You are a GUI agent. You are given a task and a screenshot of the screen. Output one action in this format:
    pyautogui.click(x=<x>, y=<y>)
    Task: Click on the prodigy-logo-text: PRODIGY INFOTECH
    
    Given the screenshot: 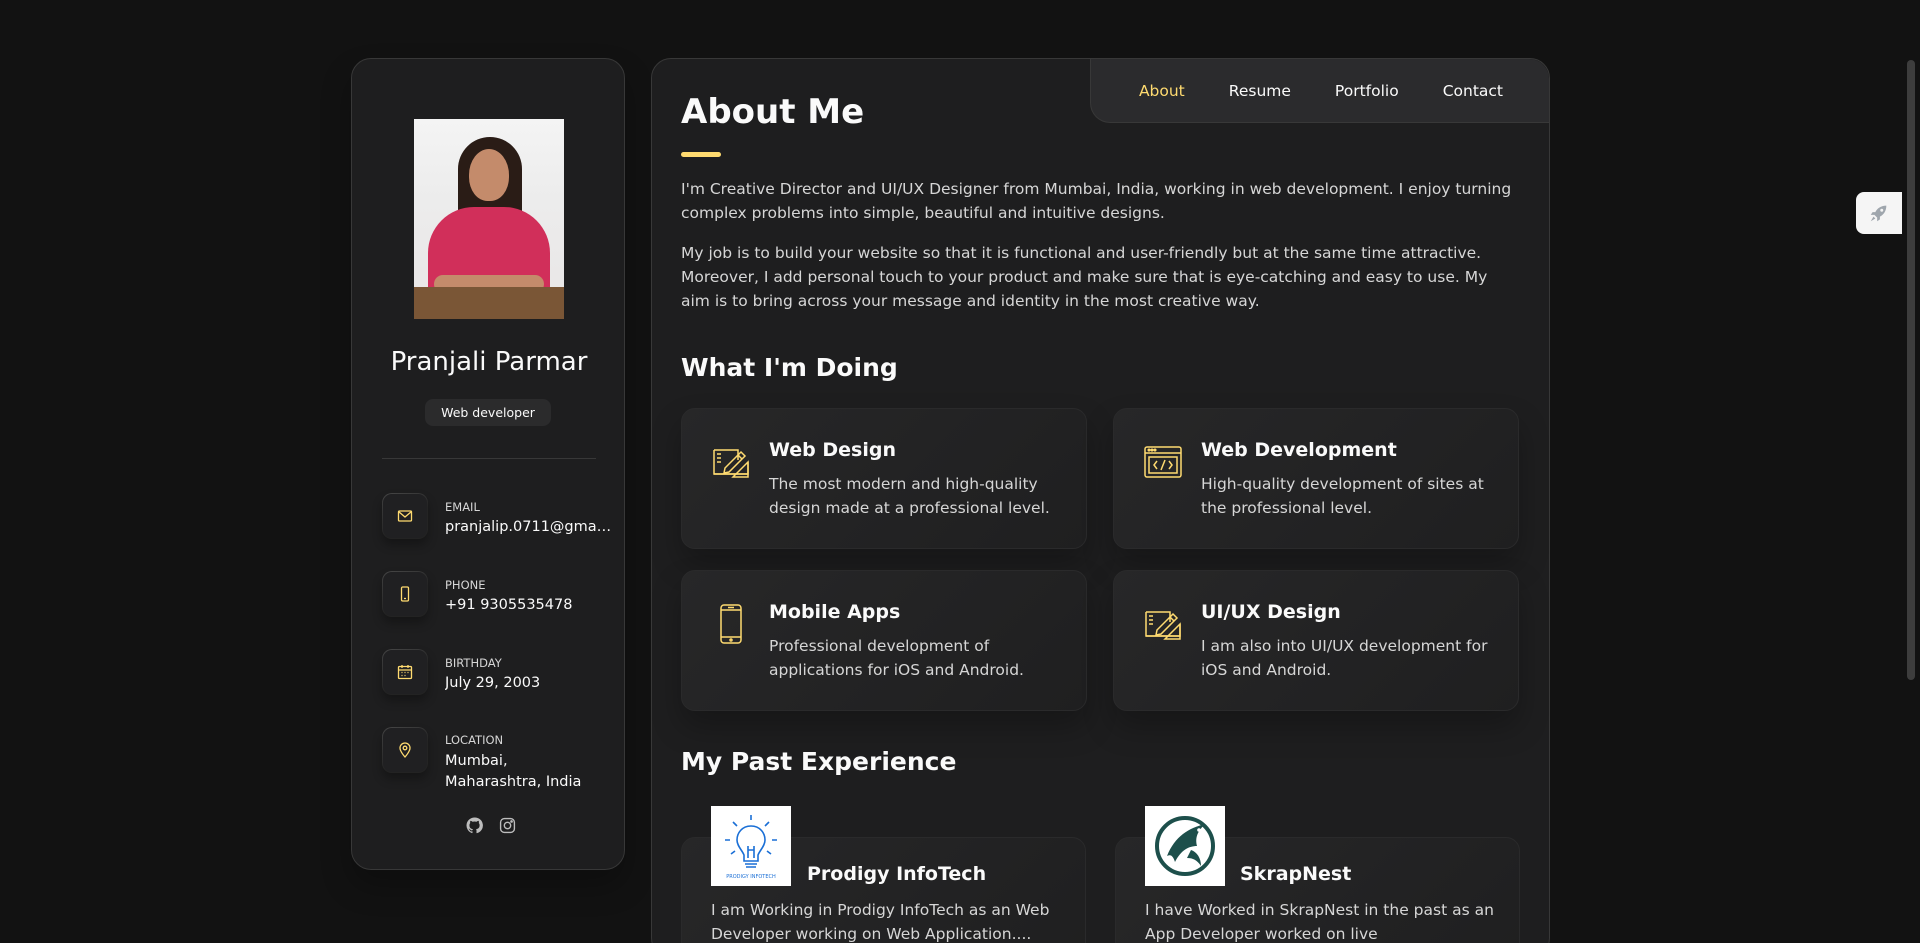 What is the action you would take?
    pyautogui.click(x=751, y=877)
    